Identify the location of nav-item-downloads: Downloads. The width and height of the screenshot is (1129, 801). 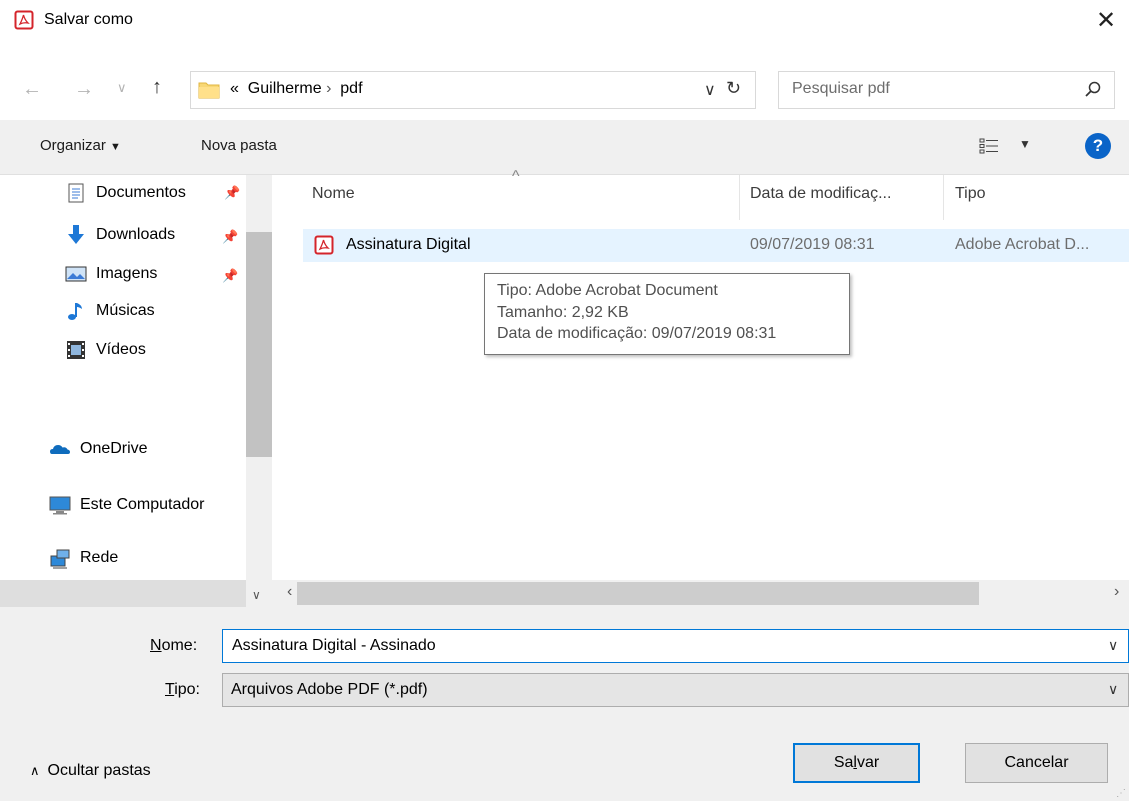
(120, 235).